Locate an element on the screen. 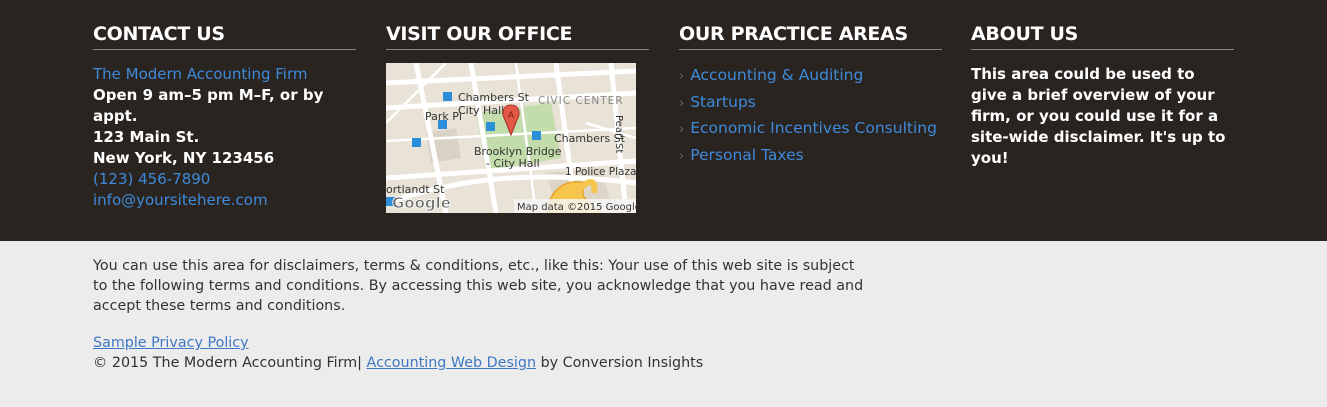  map-label: 1 Police Plaza is located at coordinates (600, 172).